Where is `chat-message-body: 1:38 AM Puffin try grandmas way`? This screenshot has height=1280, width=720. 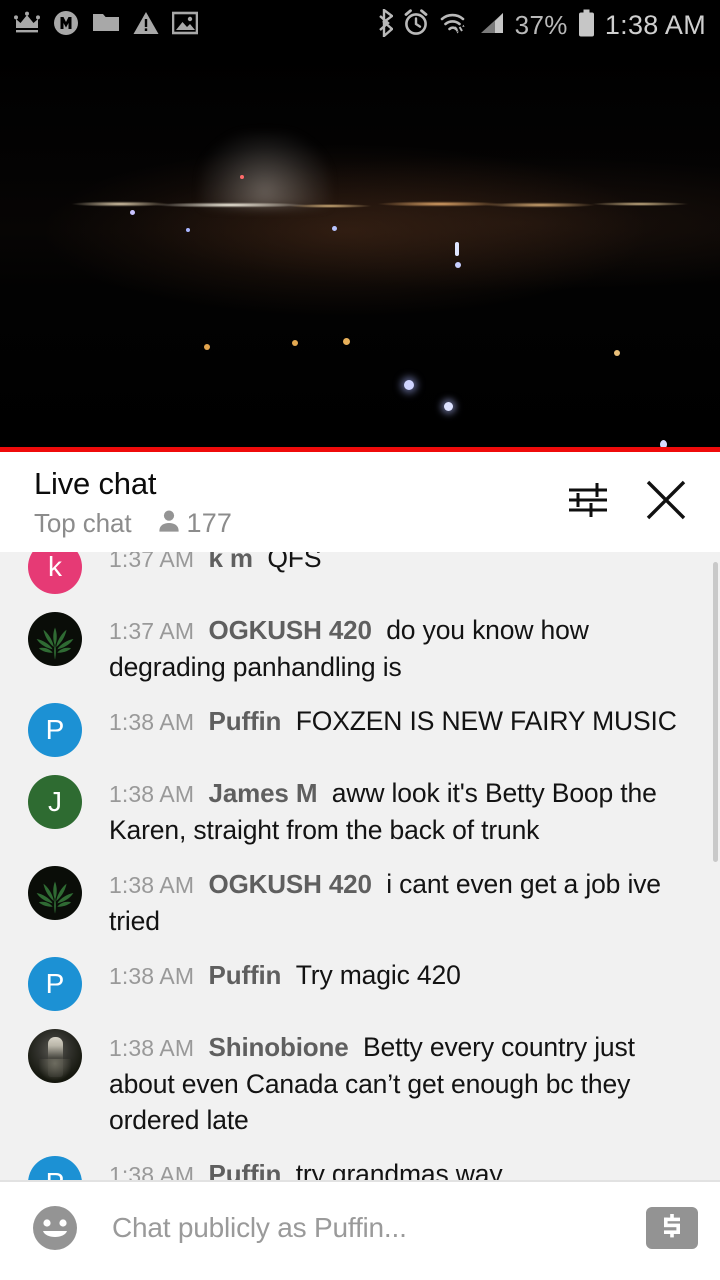
chat-message-body: 1:38 AM Puffin try grandmas way is located at coordinates (306, 1167).